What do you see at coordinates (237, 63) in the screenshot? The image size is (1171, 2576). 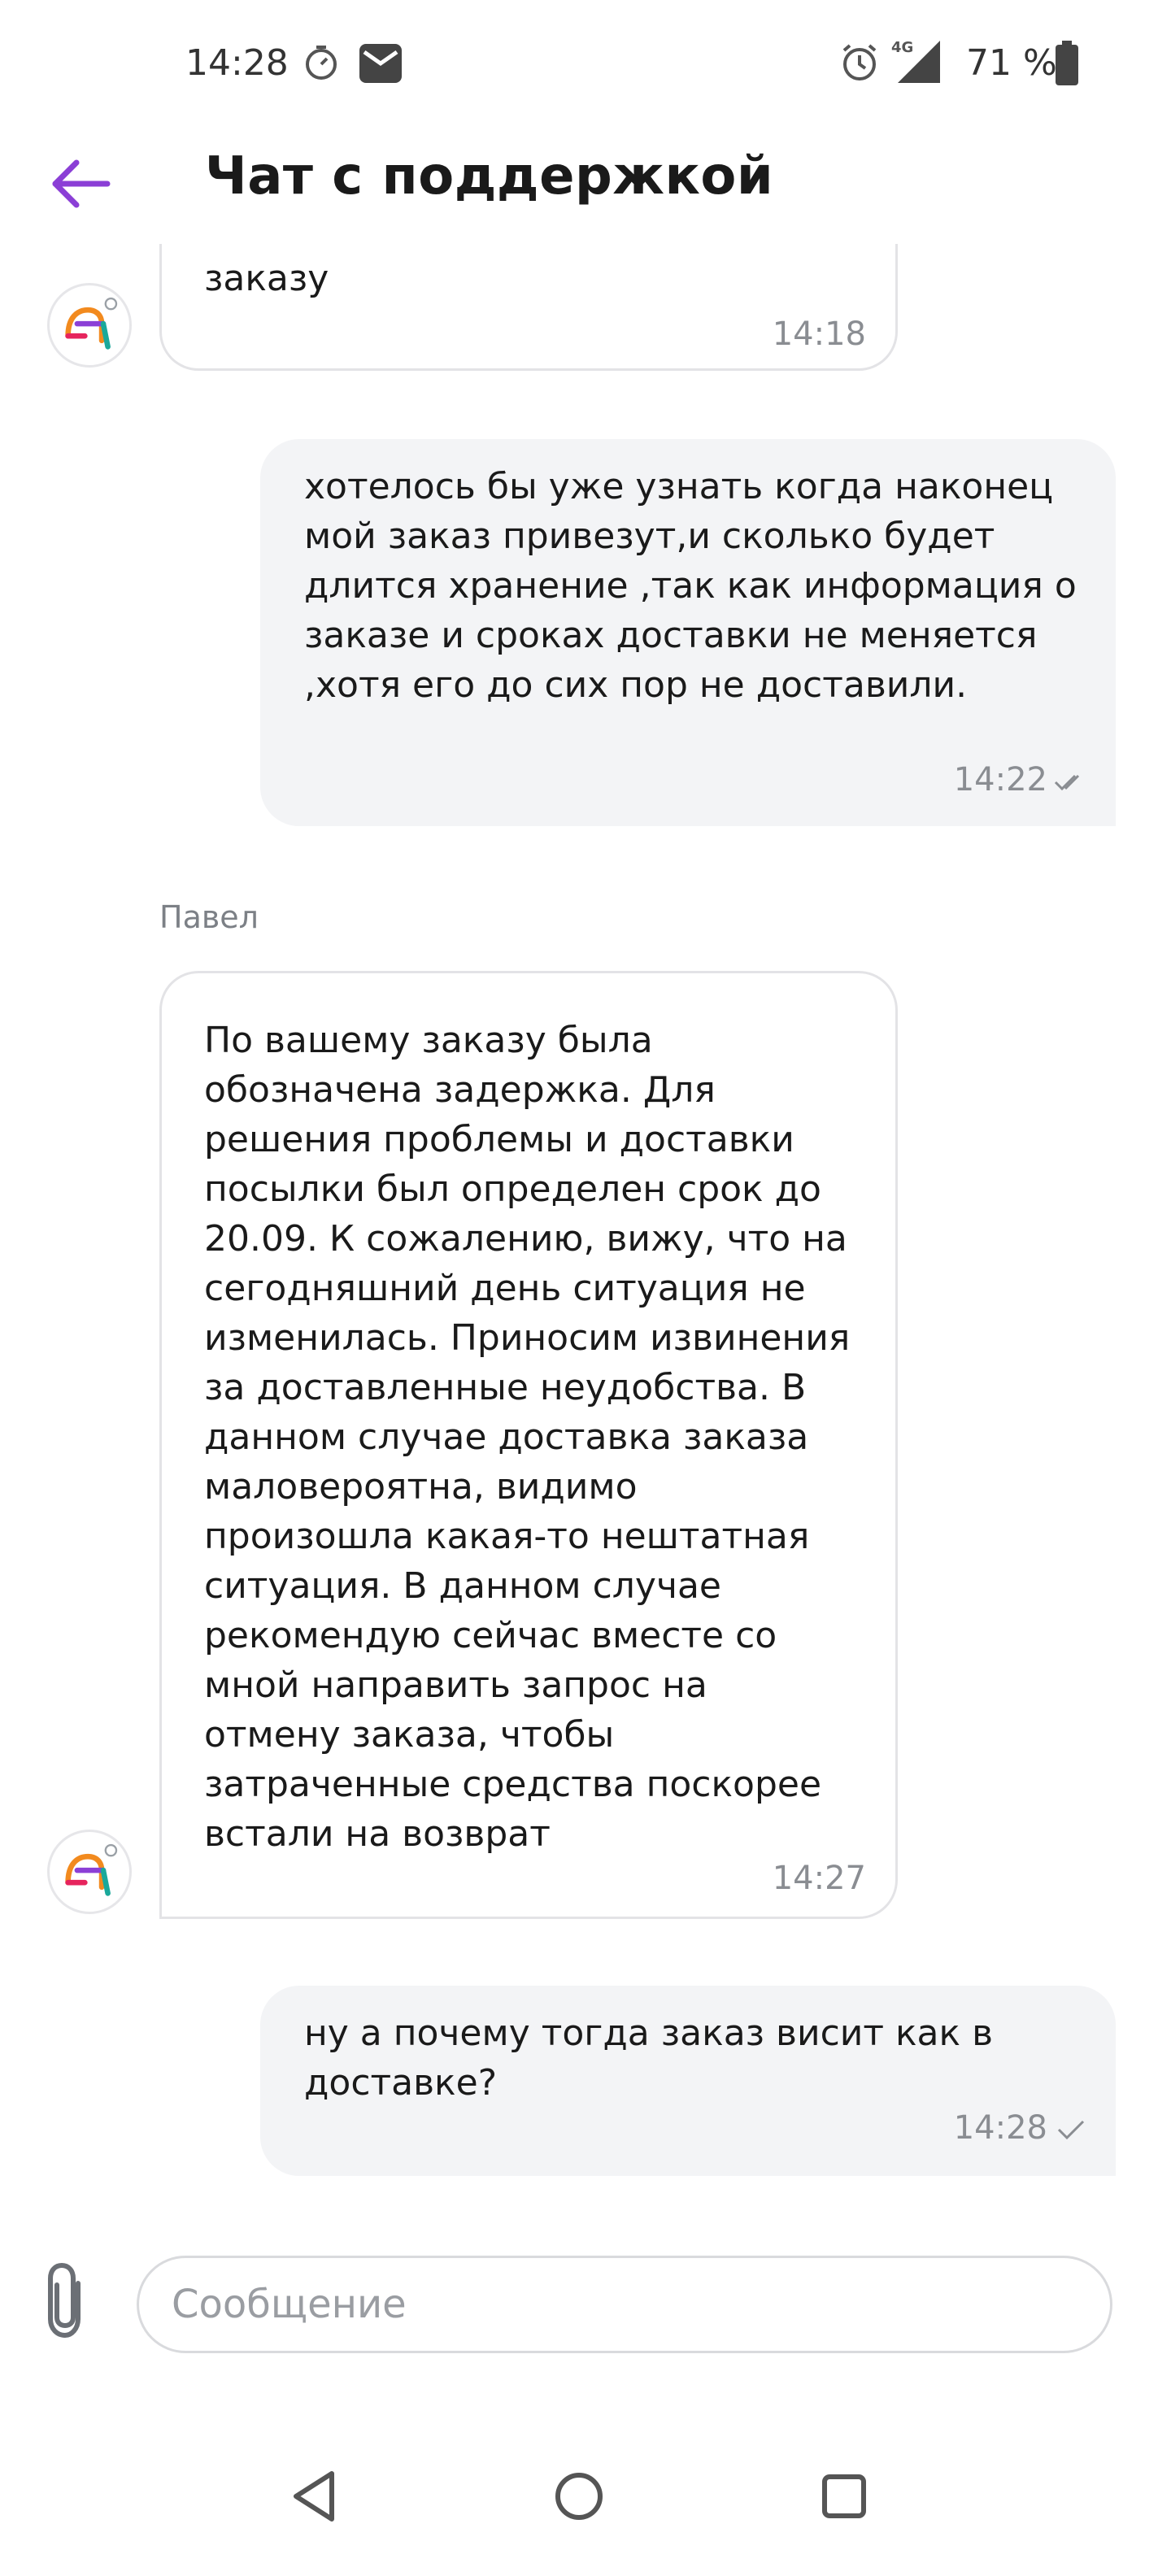 I see `status-time: 14:28` at bounding box center [237, 63].